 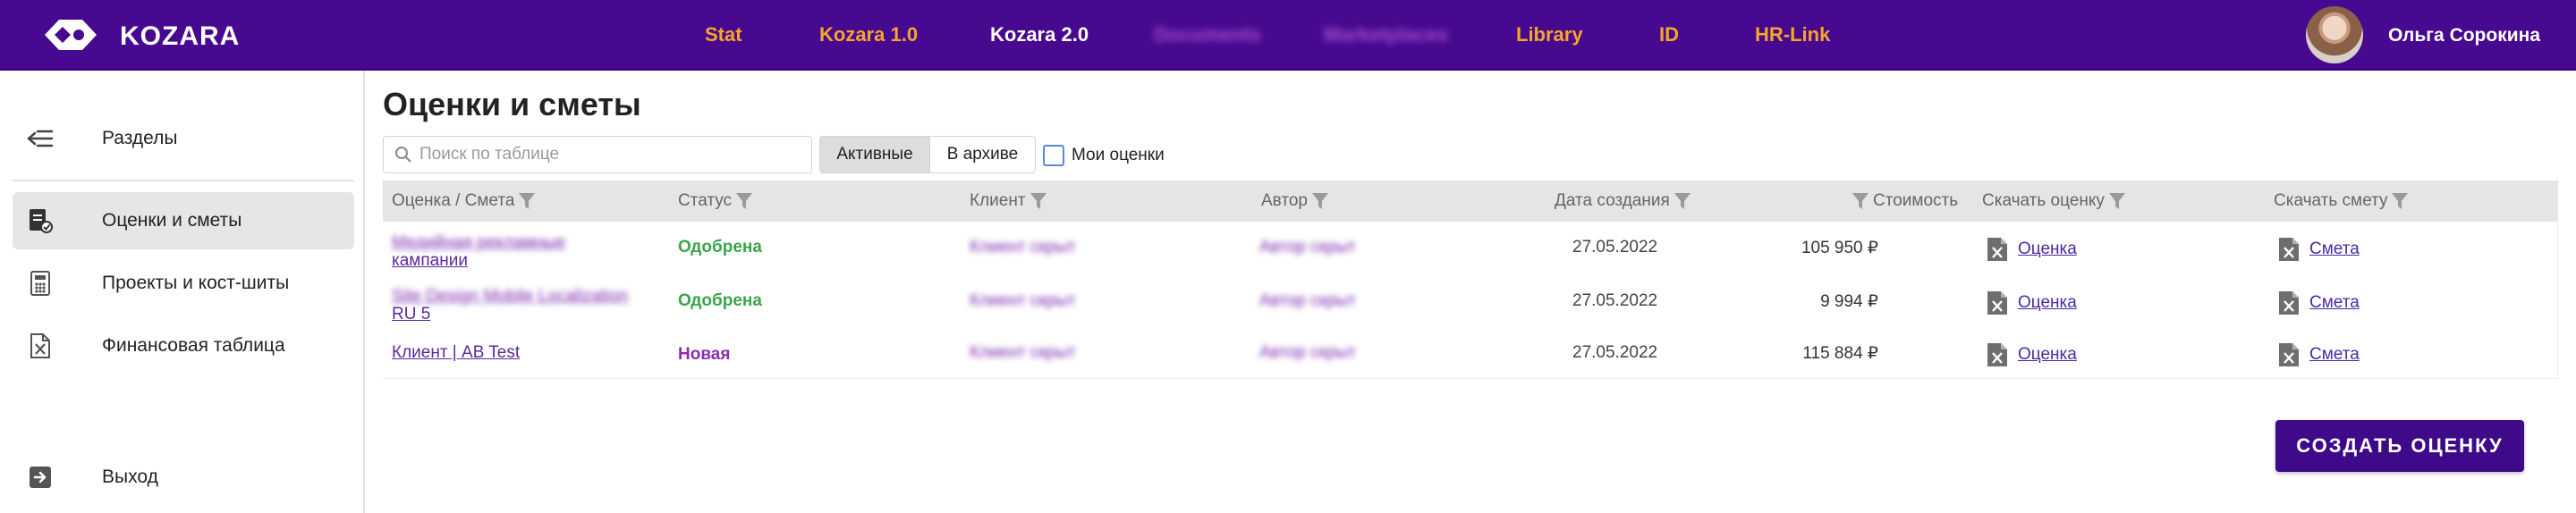 What do you see at coordinates (2331, 200) in the screenshot?
I see `column-header-label: Скачать смету` at bounding box center [2331, 200].